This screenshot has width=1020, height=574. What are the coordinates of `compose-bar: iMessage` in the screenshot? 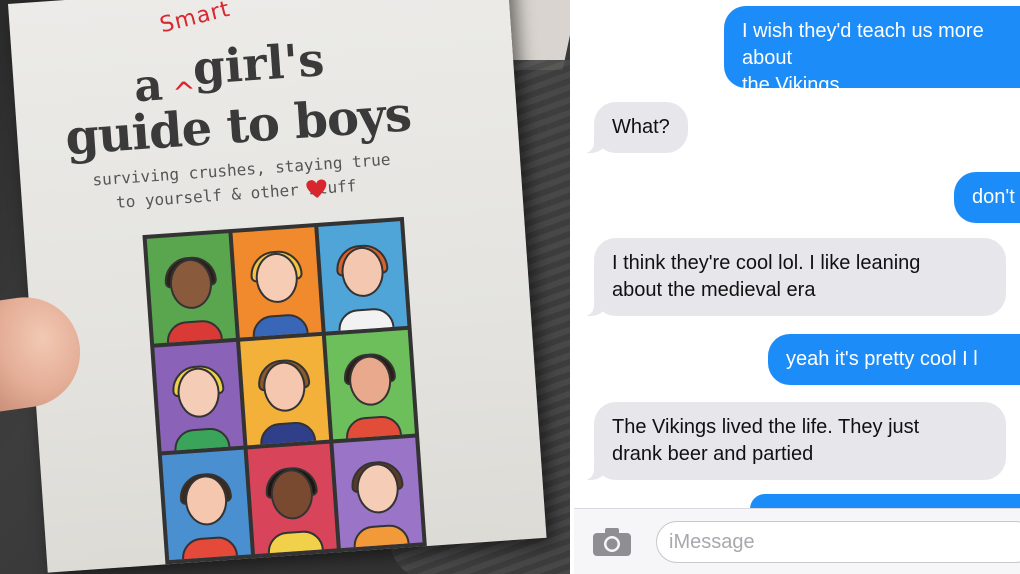 It's located at (797, 541).